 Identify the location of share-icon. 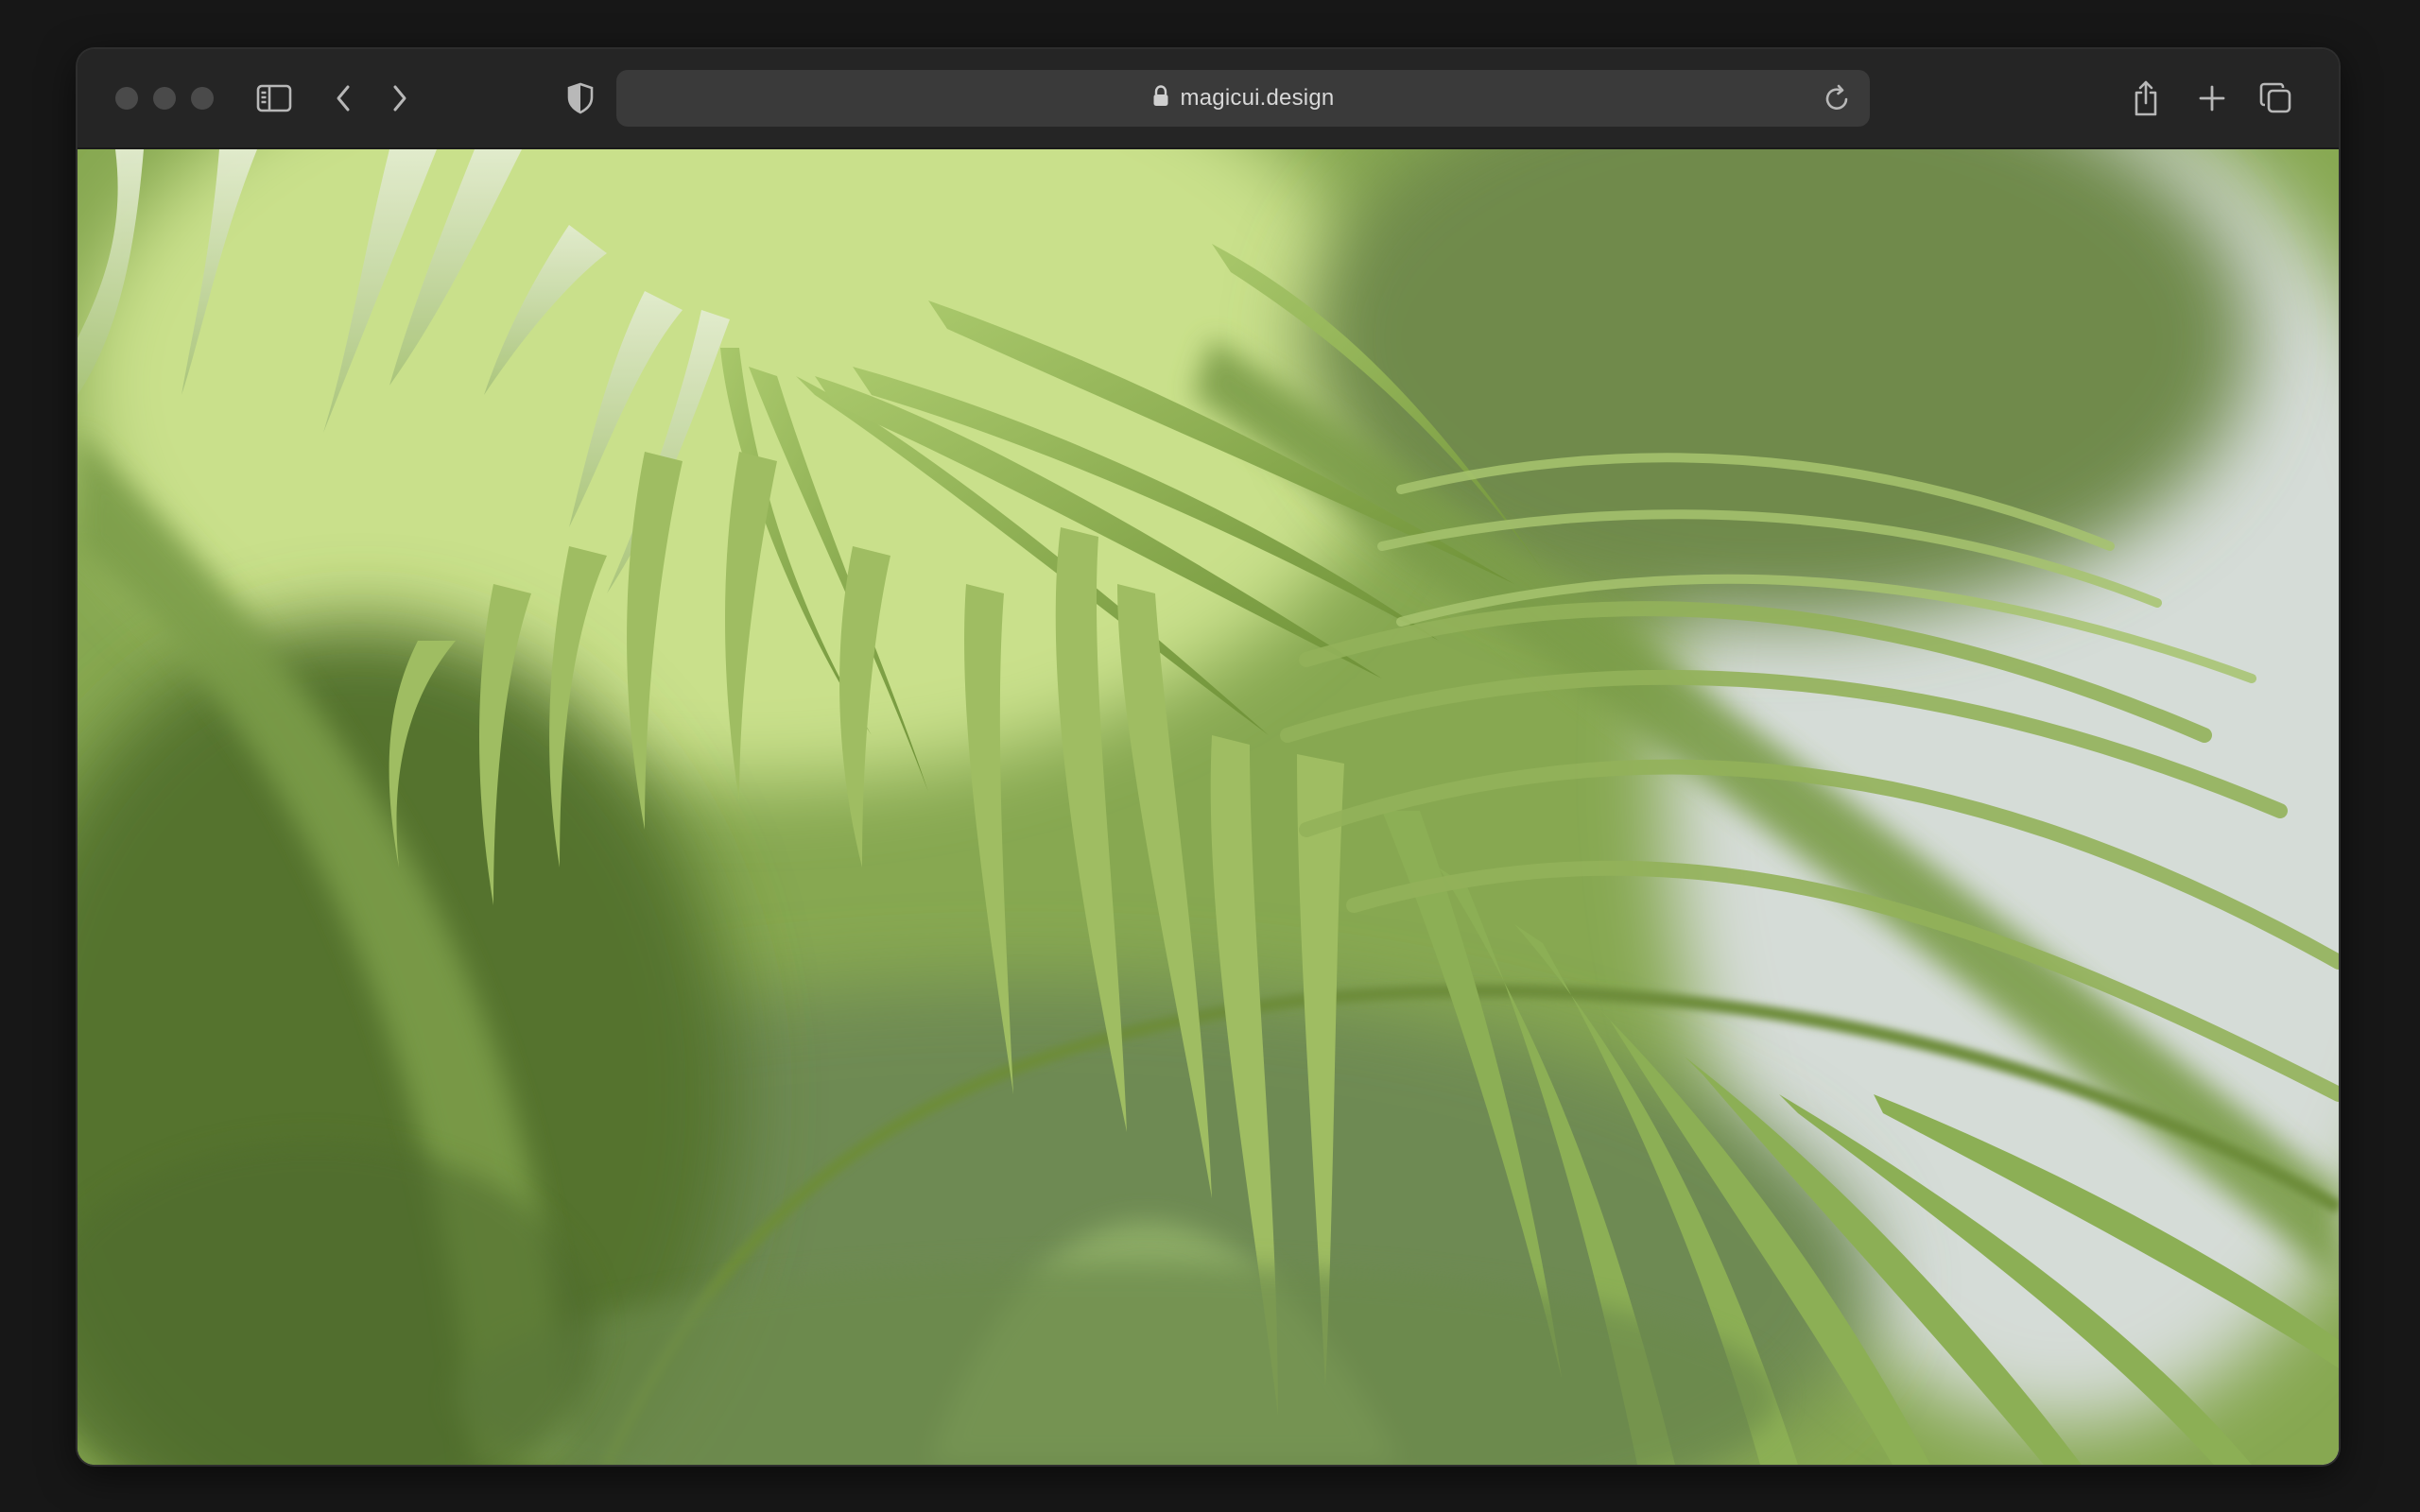
(2146, 98).